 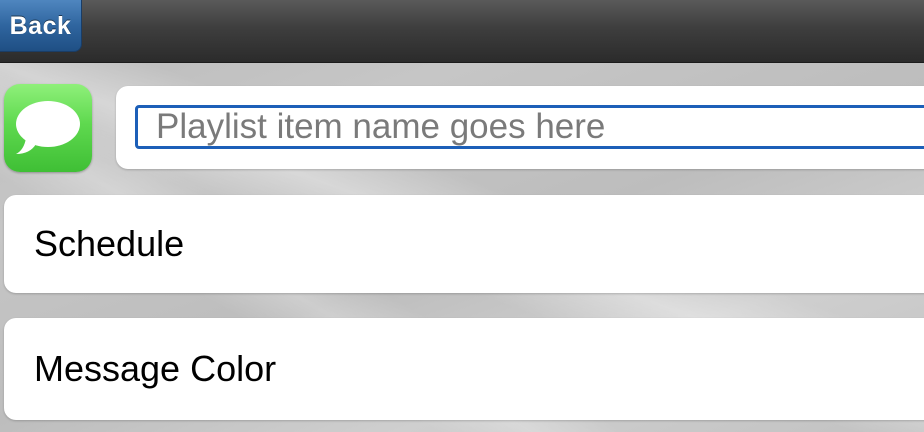 What do you see at coordinates (155, 368) in the screenshot?
I see `message-color-label: Message Color` at bounding box center [155, 368].